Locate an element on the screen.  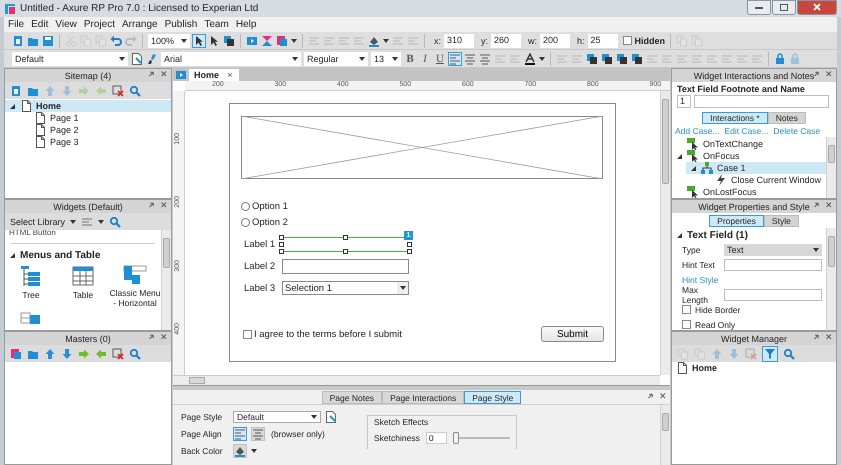
hint-text-field is located at coordinates (773, 264).